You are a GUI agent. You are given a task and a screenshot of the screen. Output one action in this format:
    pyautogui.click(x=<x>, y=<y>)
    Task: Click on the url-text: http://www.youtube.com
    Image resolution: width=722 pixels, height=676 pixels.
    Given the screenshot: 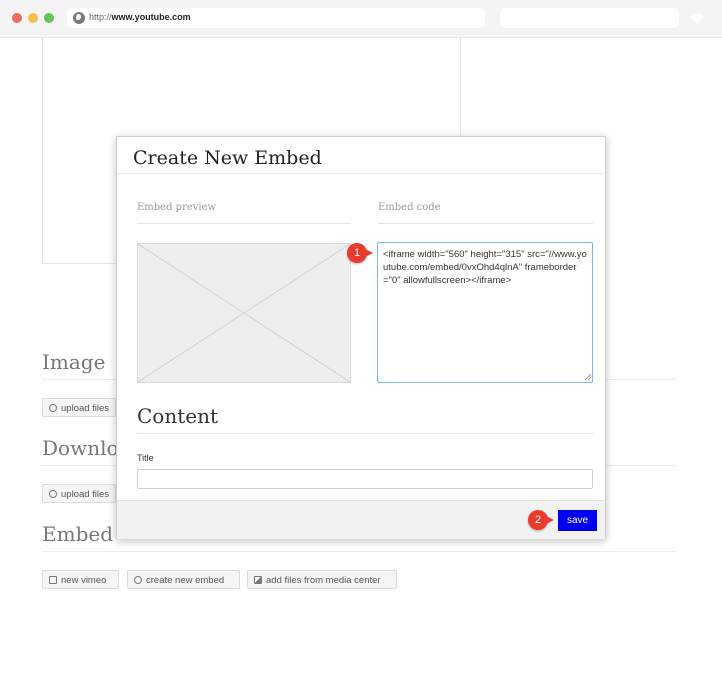 What is the action you would take?
    pyautogui.click(x=140, y=17)
    